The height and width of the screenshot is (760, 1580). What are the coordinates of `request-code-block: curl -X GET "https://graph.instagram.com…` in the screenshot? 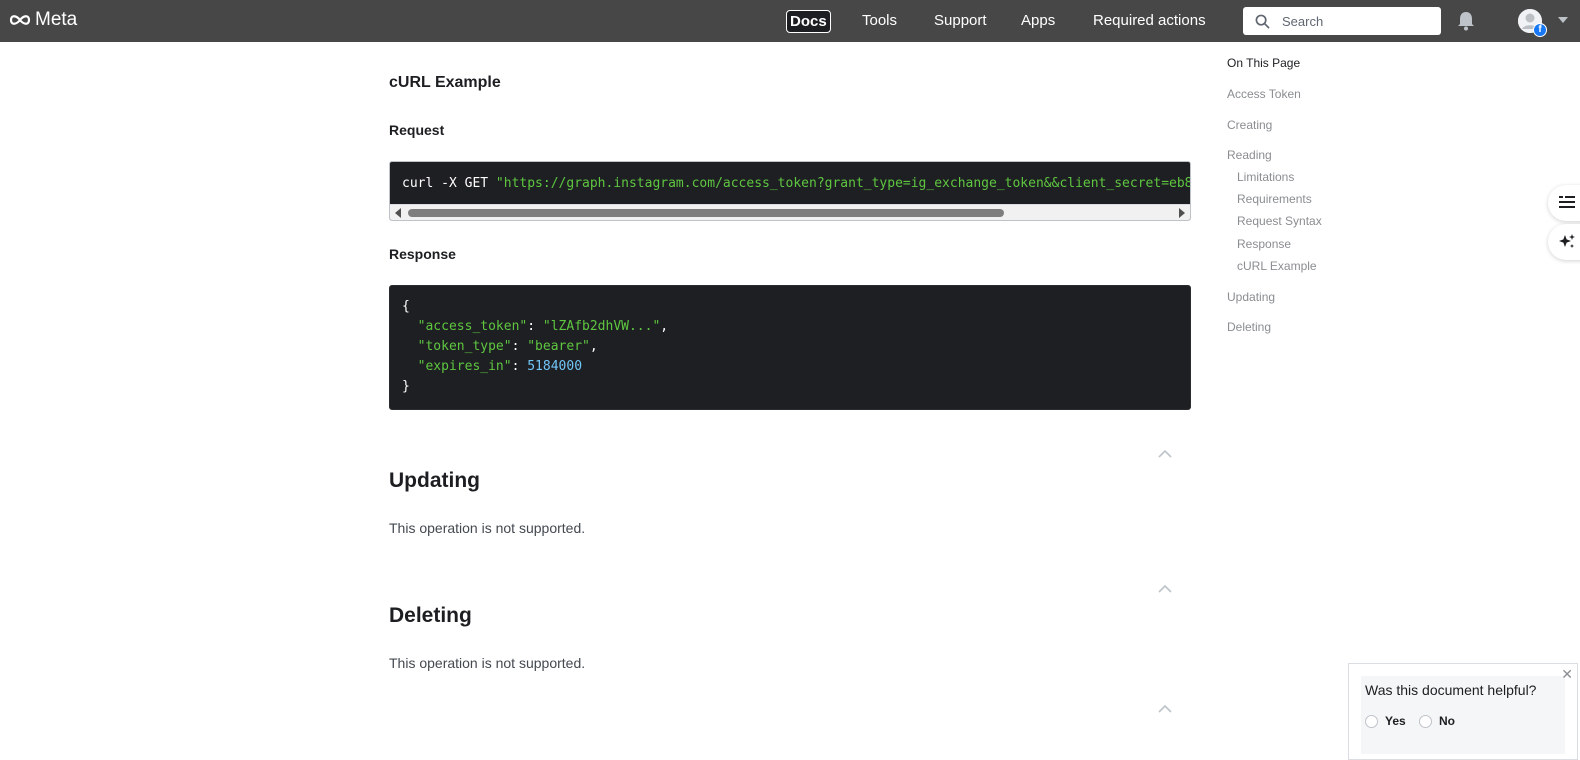 It's located at (790, 191).